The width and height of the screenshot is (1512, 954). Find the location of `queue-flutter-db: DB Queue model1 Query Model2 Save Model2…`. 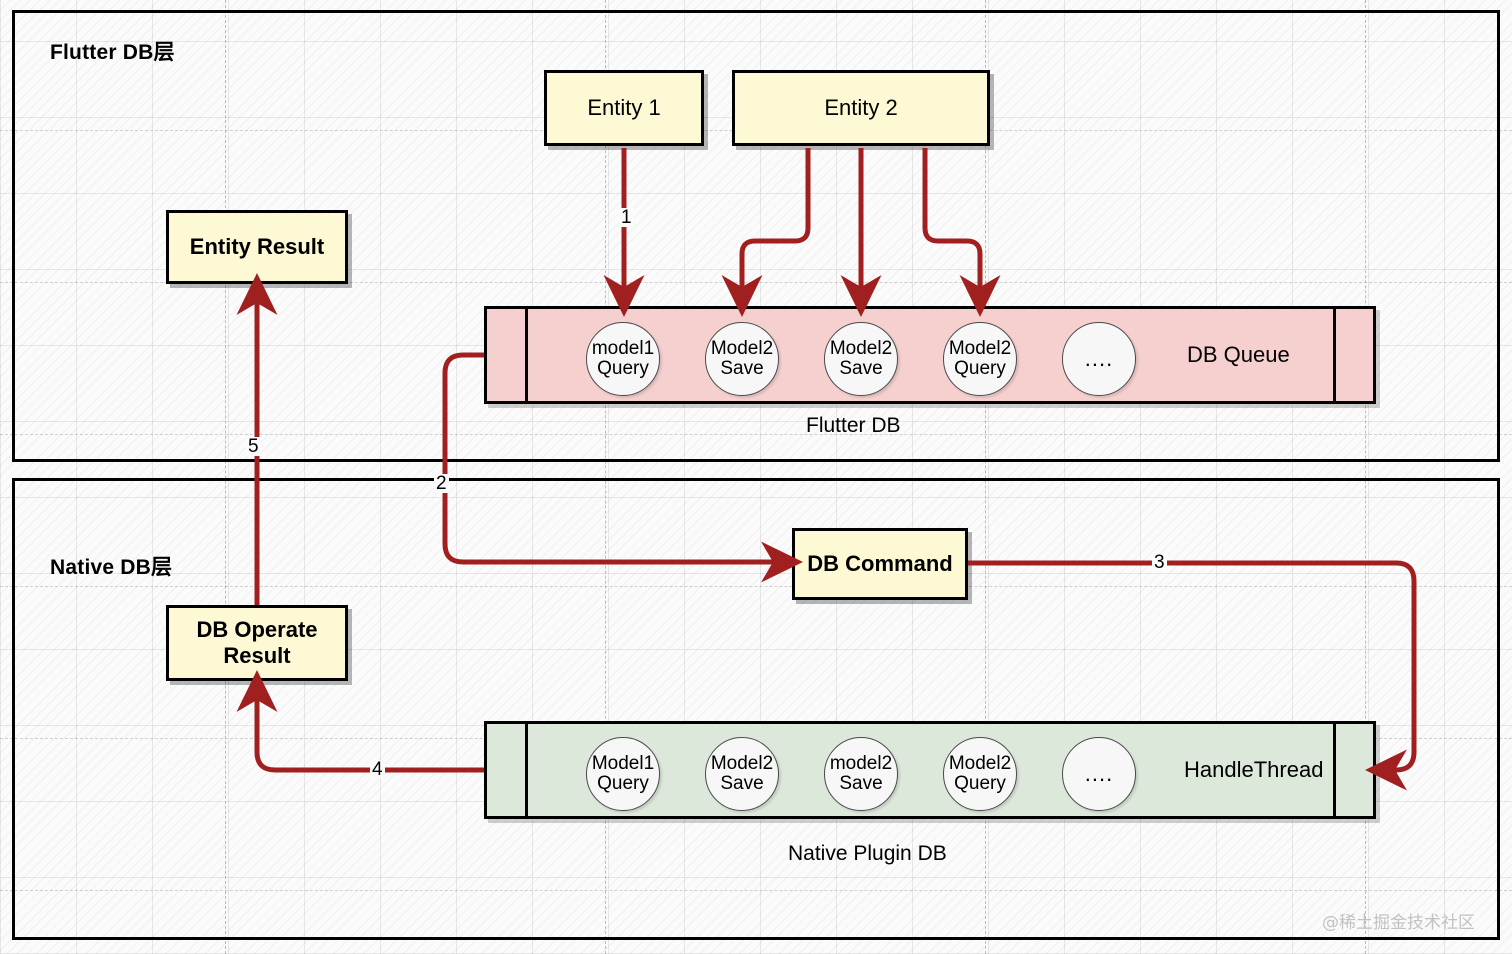

queue-flutter-db: DB Queue model1 Query Model2 Save Model2… is located at coordinates (930, 355).